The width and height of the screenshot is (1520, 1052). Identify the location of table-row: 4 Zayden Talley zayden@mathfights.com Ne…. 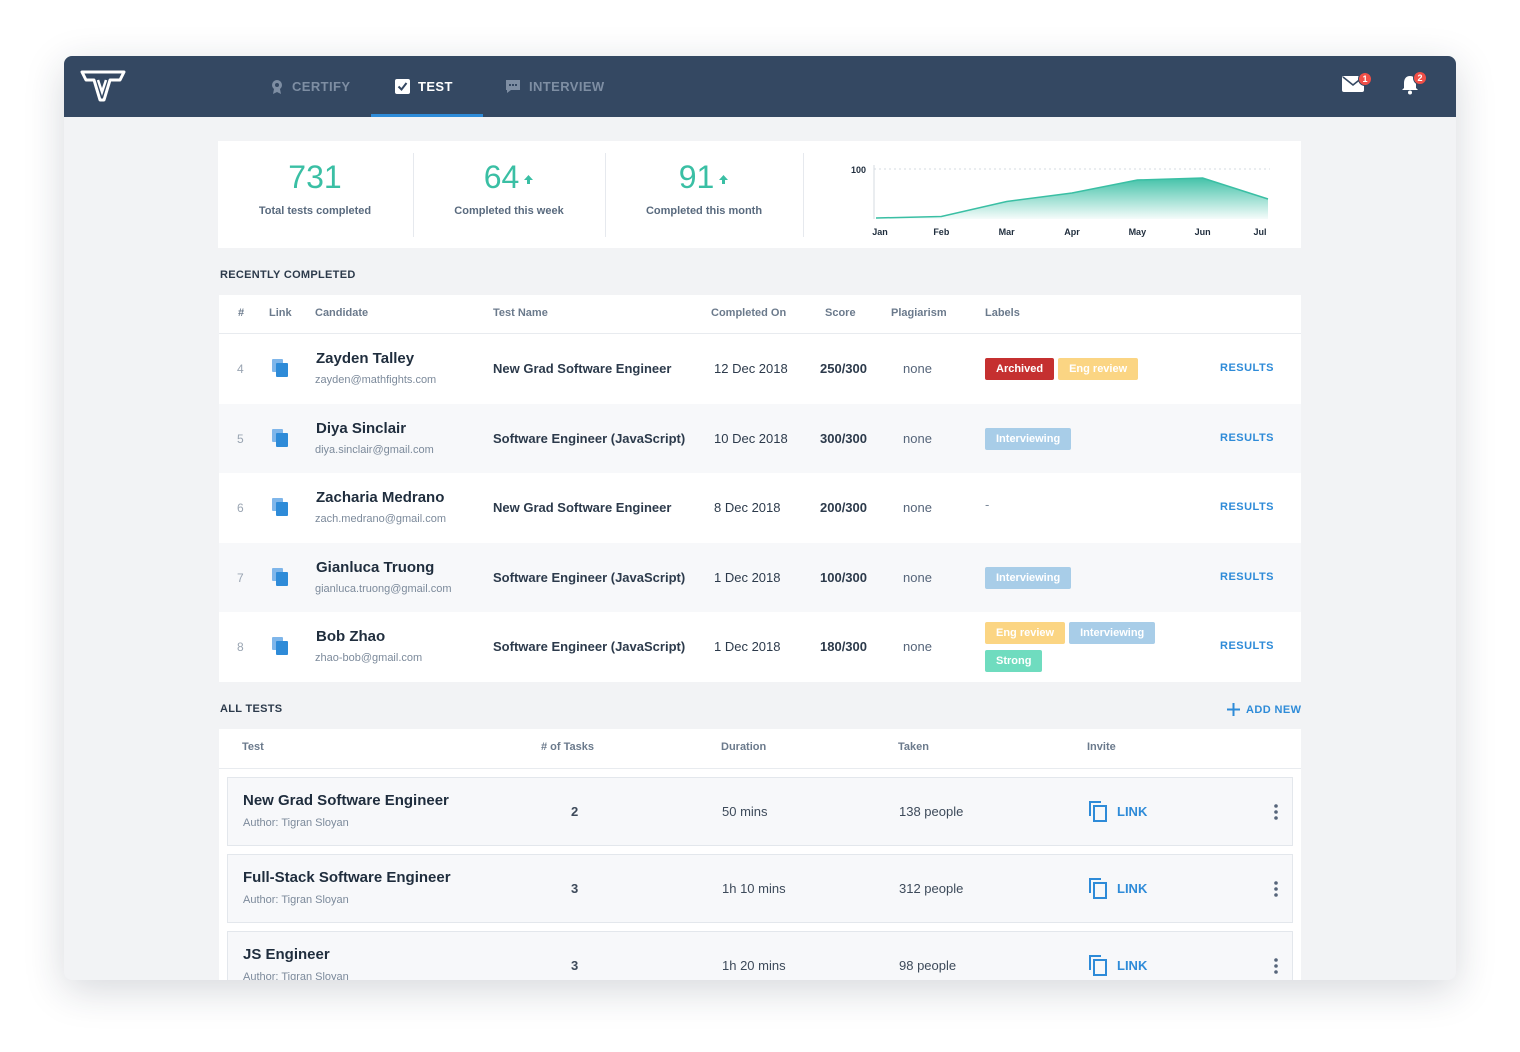
(760, 369).